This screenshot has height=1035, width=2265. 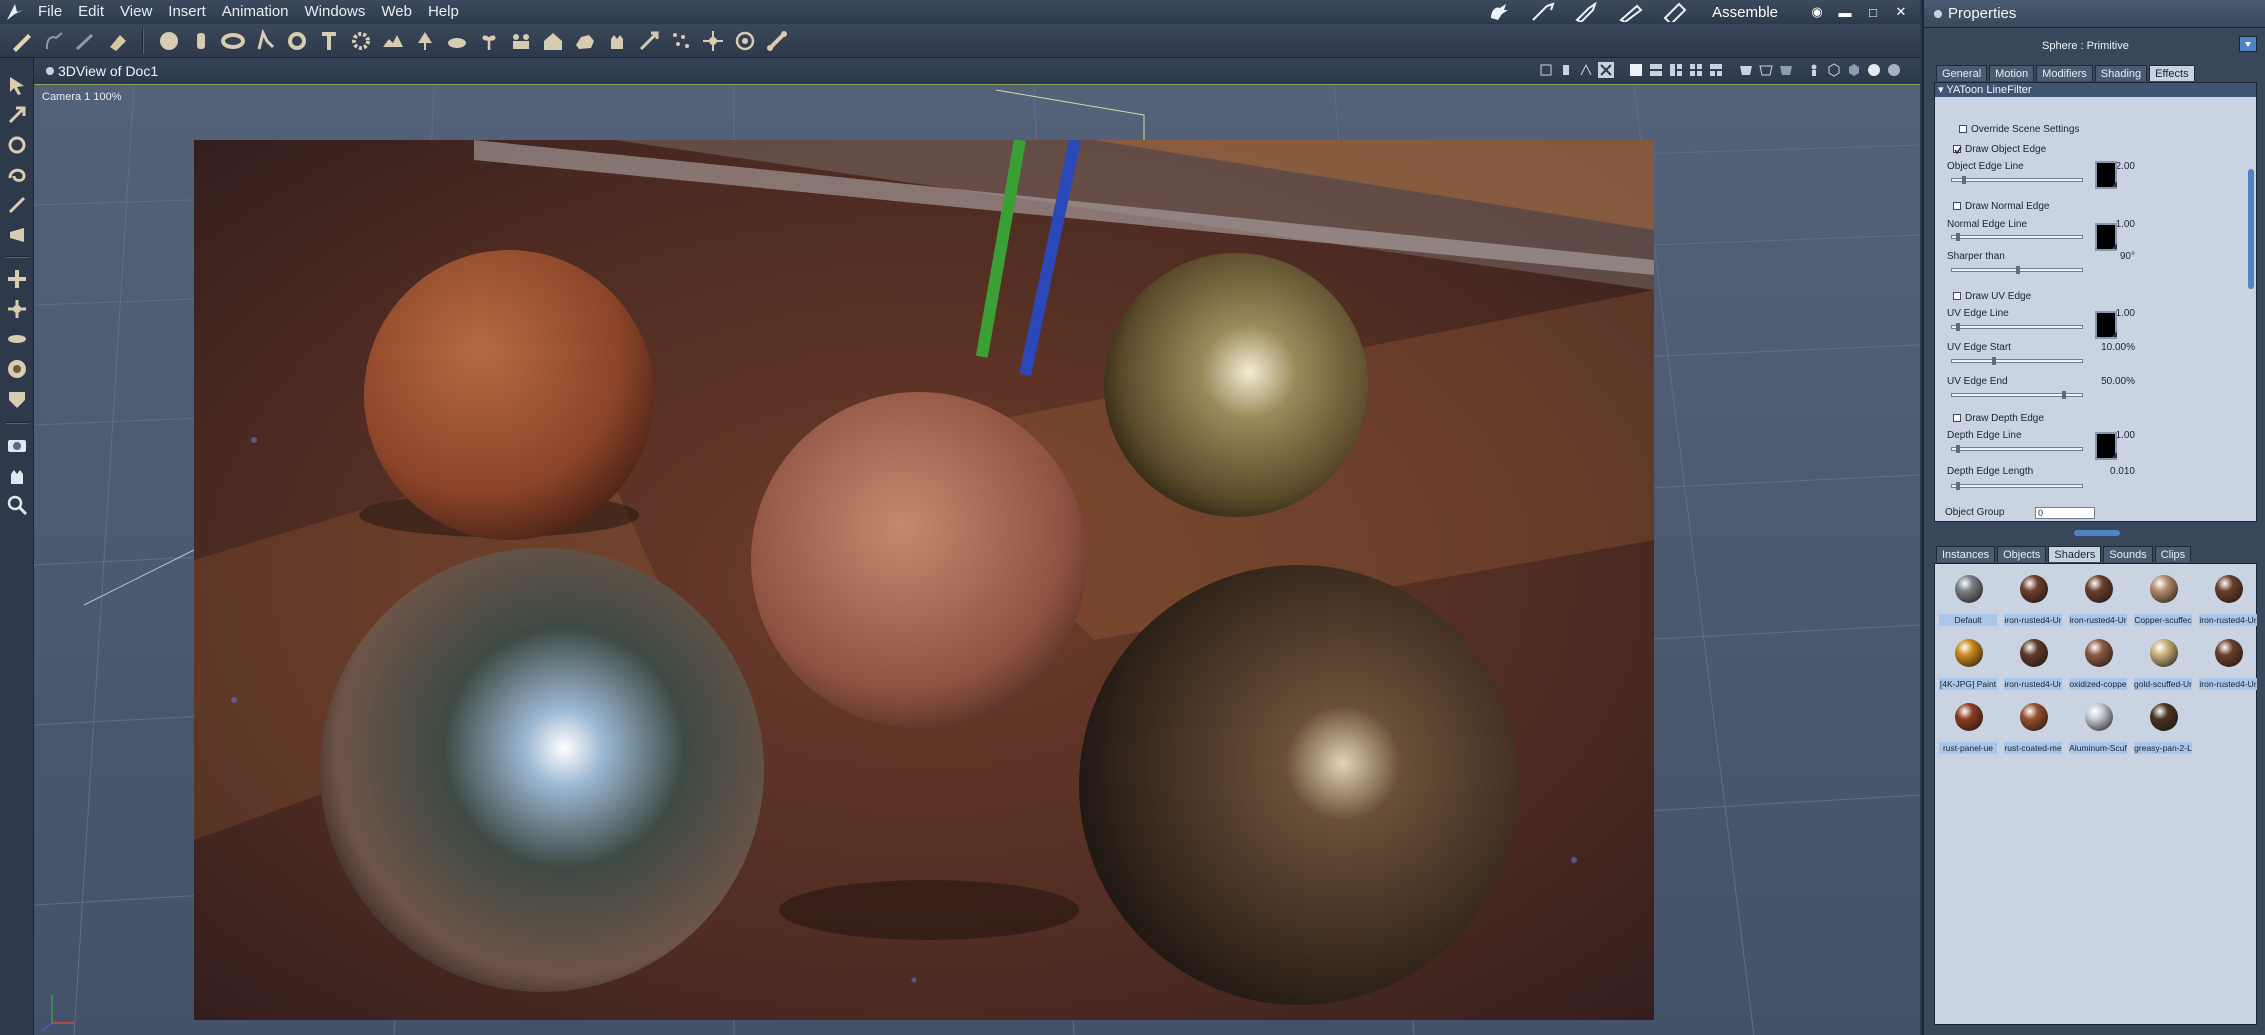 I want to click on hand-icon, so click(x=616, y=40).